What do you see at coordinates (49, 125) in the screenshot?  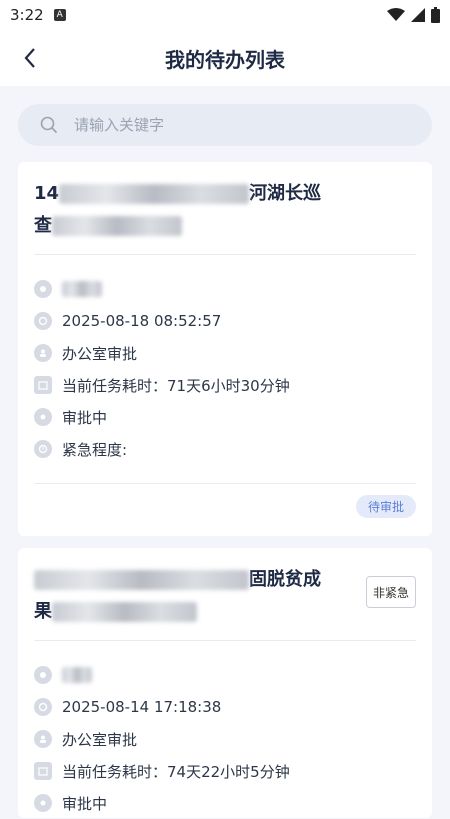 I see `search-icon` at bounding box center [49, 125].